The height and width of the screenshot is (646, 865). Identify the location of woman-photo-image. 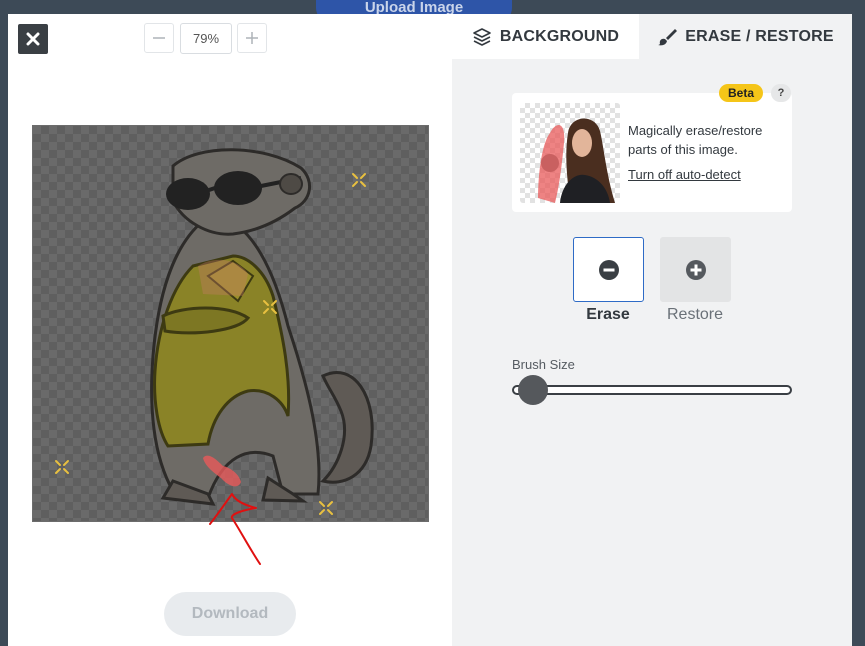
(576, 160).